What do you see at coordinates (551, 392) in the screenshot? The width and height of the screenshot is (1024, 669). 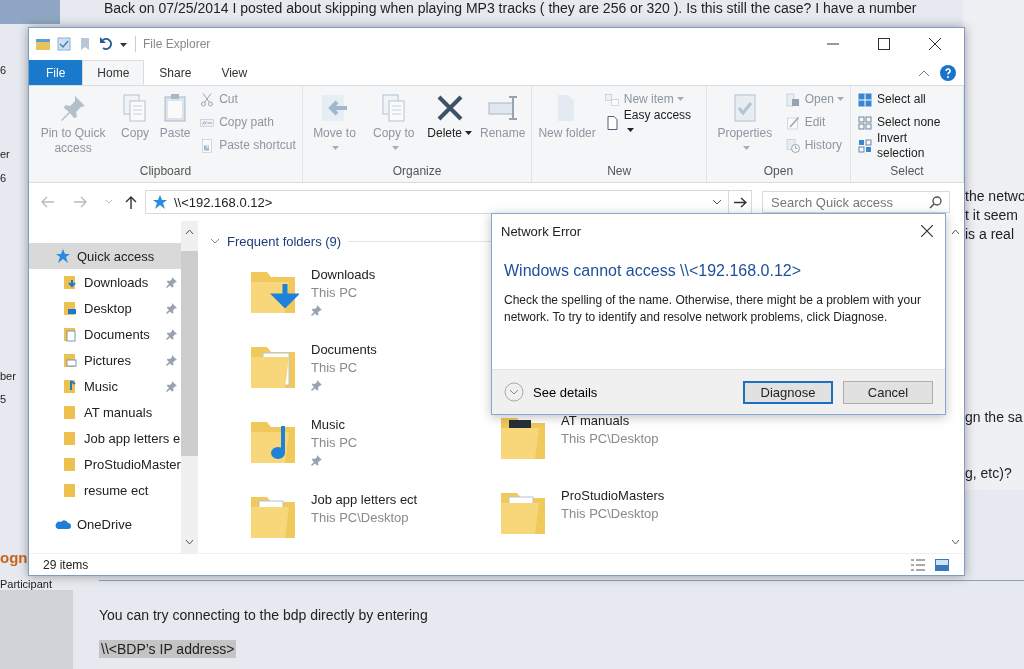 I see `see-details-button: See details` at bounding box center [551, 392].